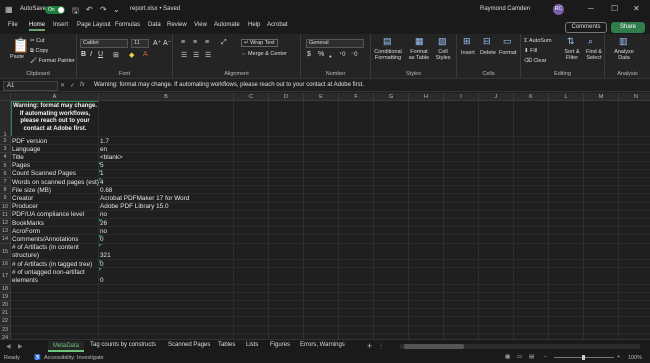 The image size is (650, 363). I want to click on tab-home: Home, so click(37, 26).